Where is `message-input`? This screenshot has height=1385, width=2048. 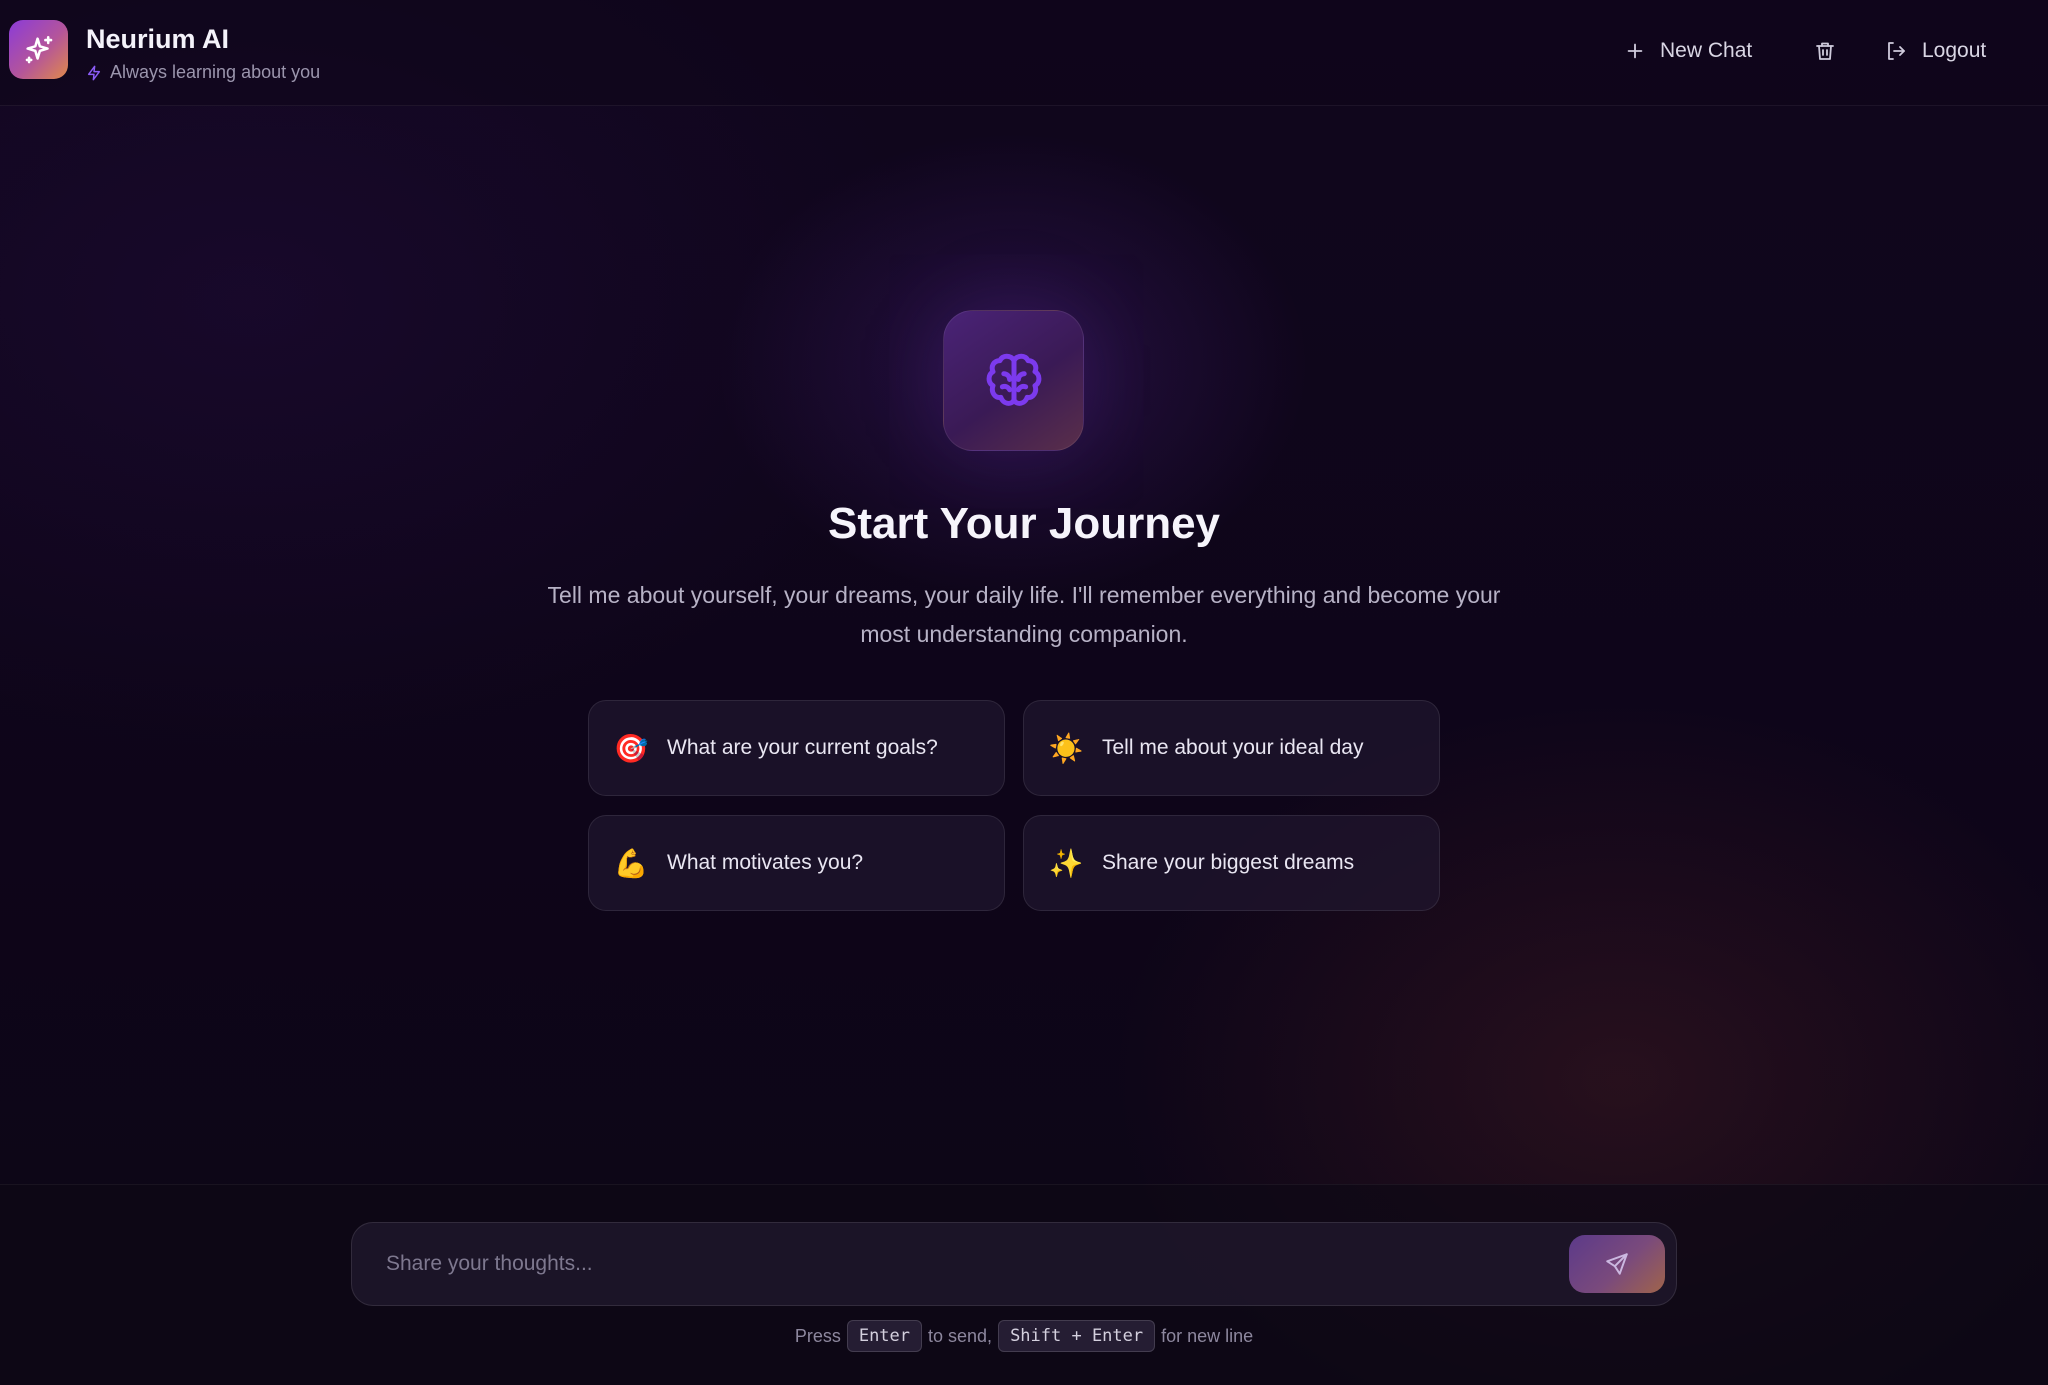 message-input is located at coordinates (976, 1264).